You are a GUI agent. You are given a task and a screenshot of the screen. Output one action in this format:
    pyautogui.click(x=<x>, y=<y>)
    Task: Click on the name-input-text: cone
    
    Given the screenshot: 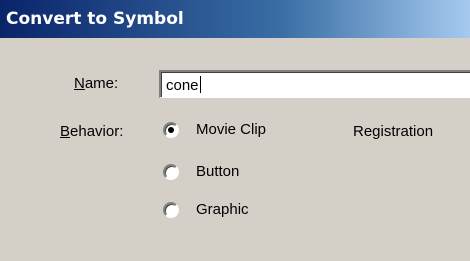 What is the action you would take?
    pyautogui.click(x=182, y=85)
    